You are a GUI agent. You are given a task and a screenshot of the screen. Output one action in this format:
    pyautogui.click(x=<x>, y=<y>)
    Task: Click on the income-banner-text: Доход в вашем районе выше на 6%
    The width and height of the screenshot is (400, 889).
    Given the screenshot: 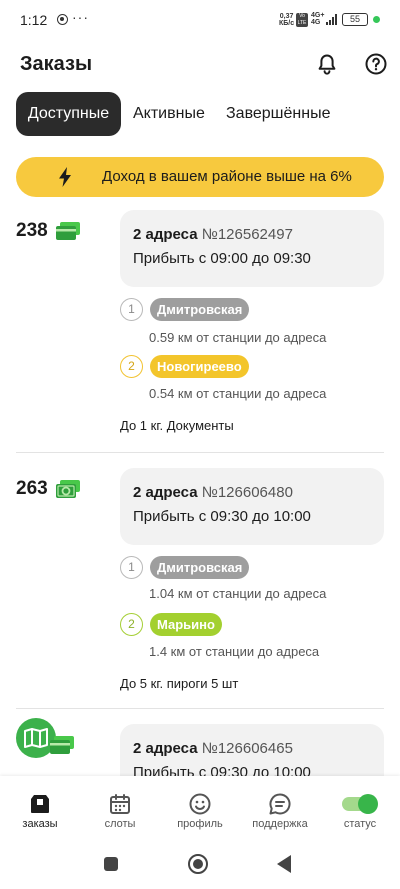 What is the action you would take?
    pyautogui.click(x=227, y=176)
    